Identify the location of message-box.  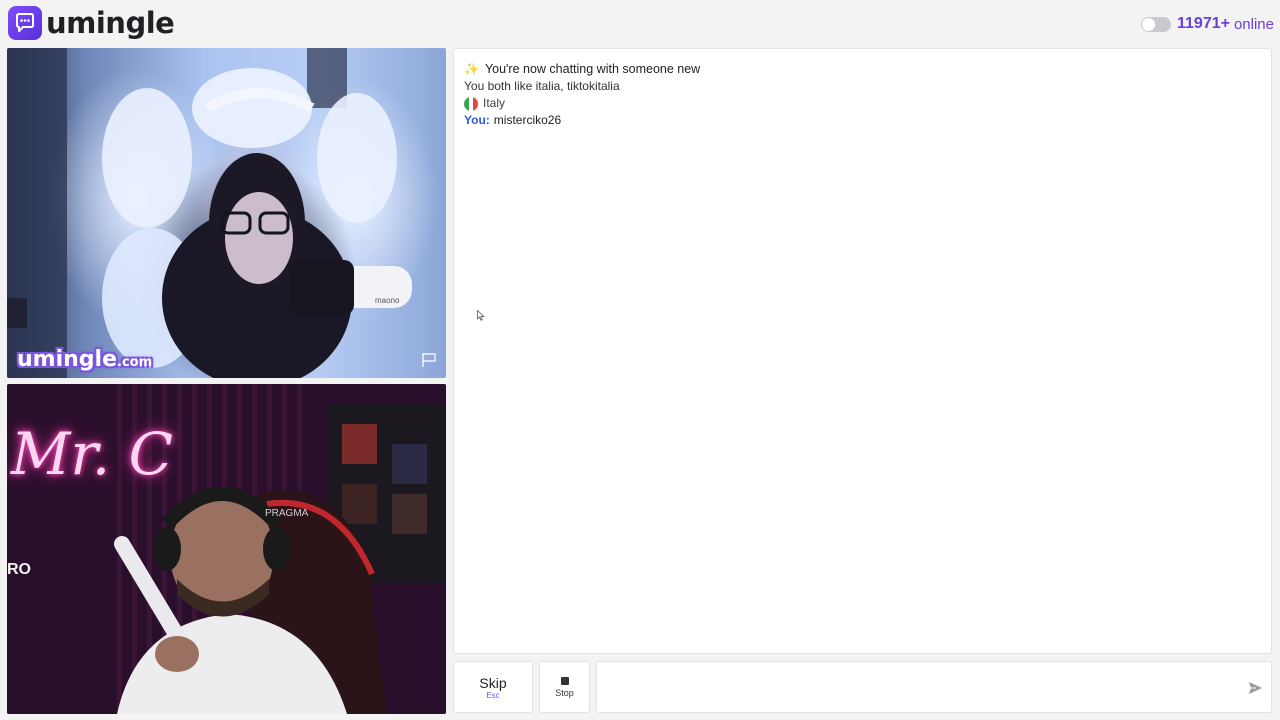
(934, 687).